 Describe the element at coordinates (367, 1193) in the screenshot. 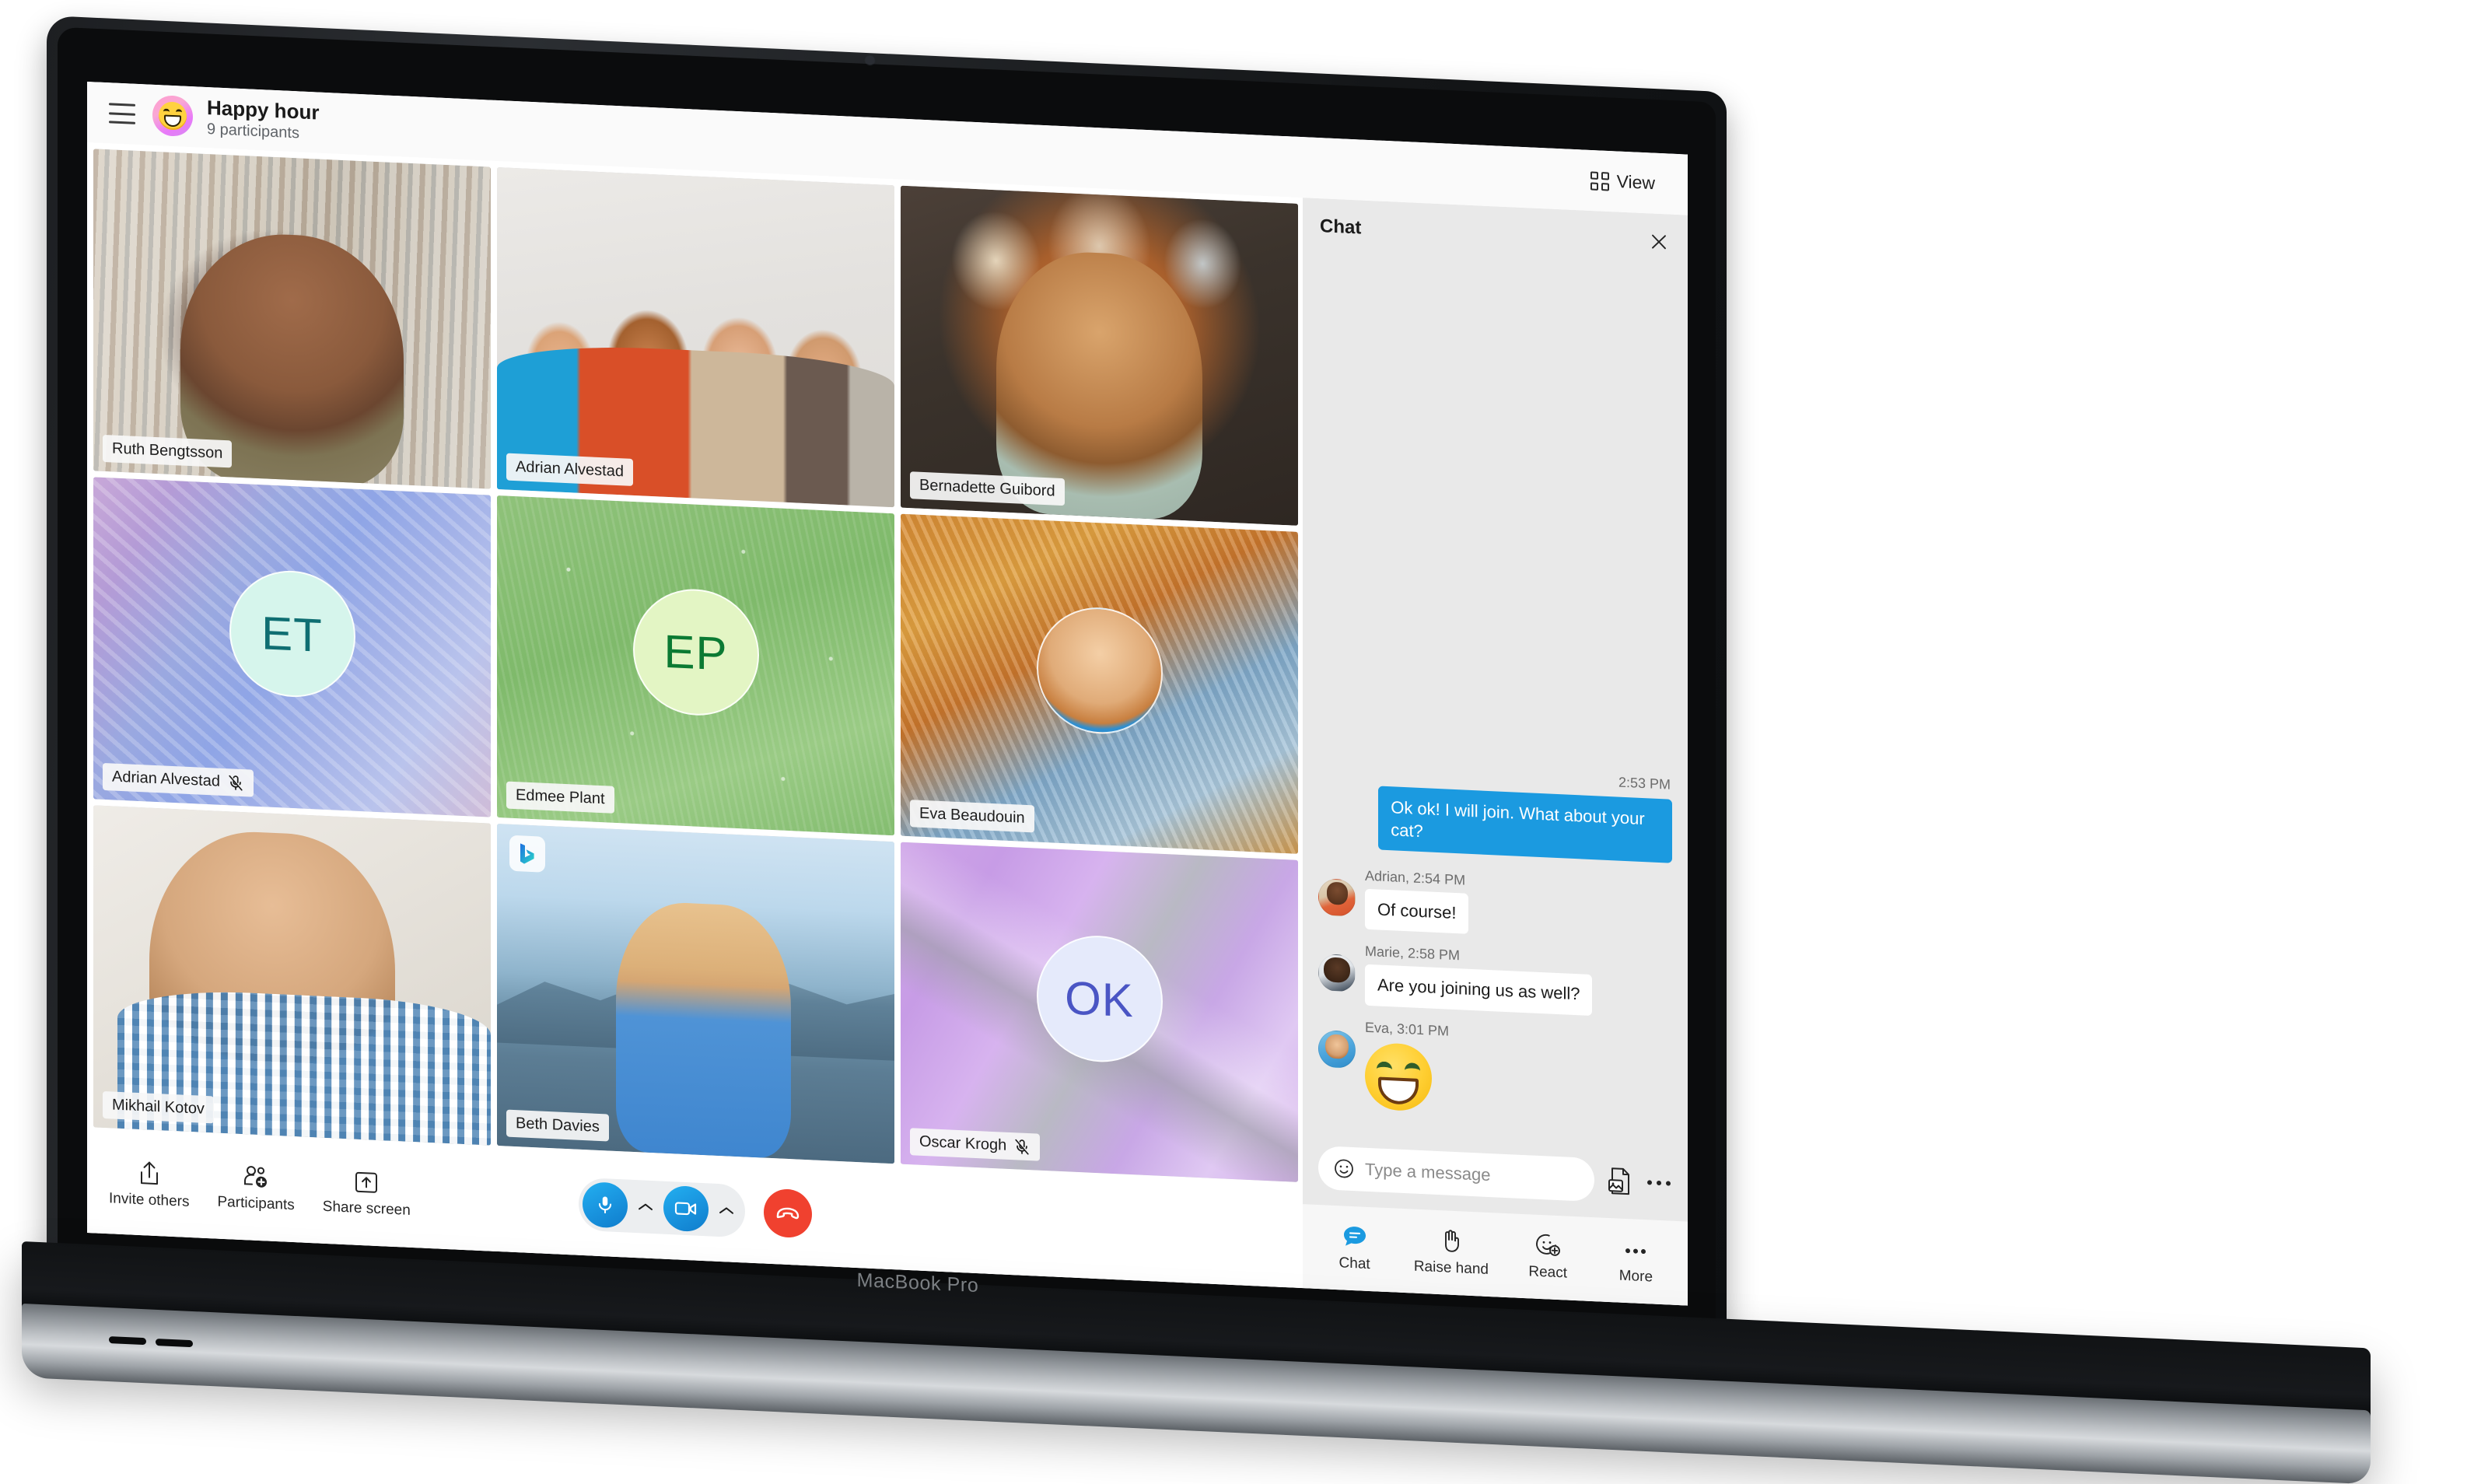

I see `share-screen-button: Share screen` at that location.